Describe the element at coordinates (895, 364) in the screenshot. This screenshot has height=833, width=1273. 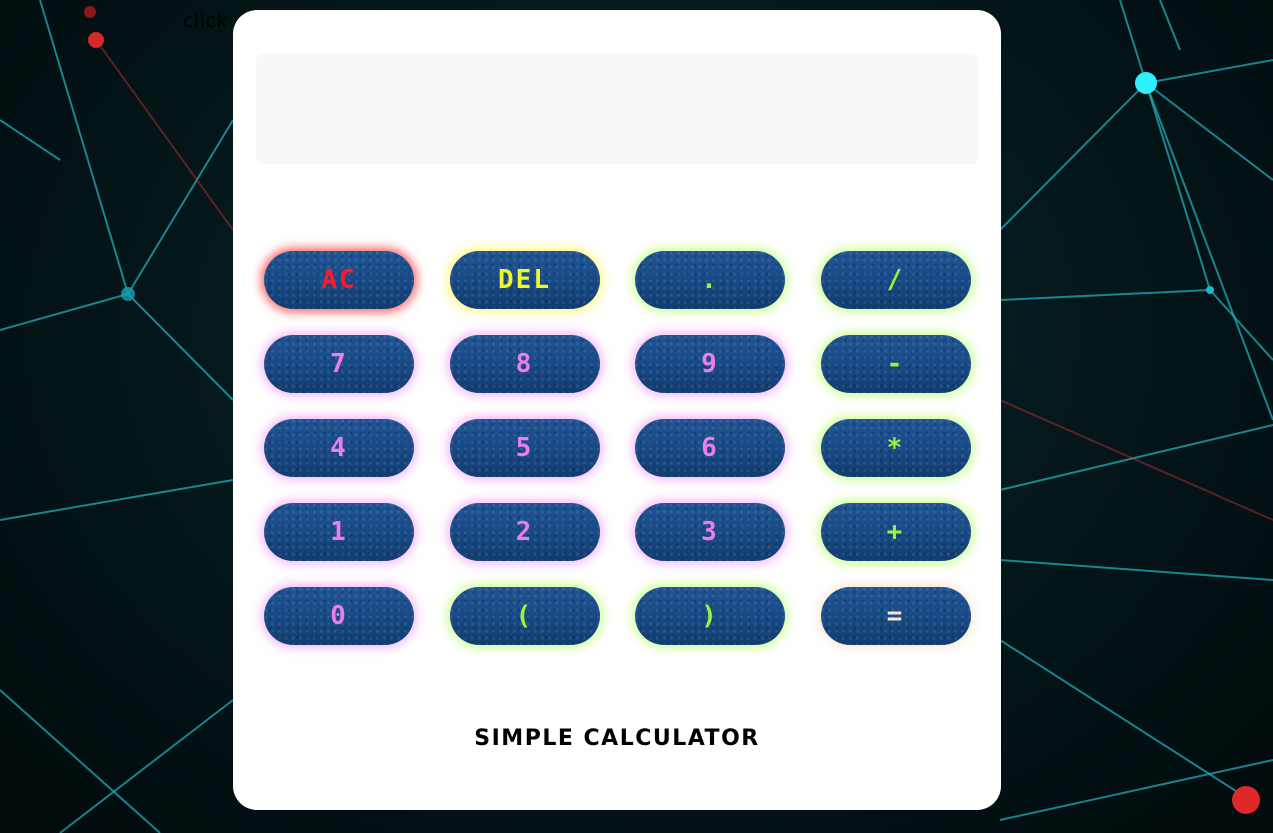
I see `subtract-button: -` at that location.